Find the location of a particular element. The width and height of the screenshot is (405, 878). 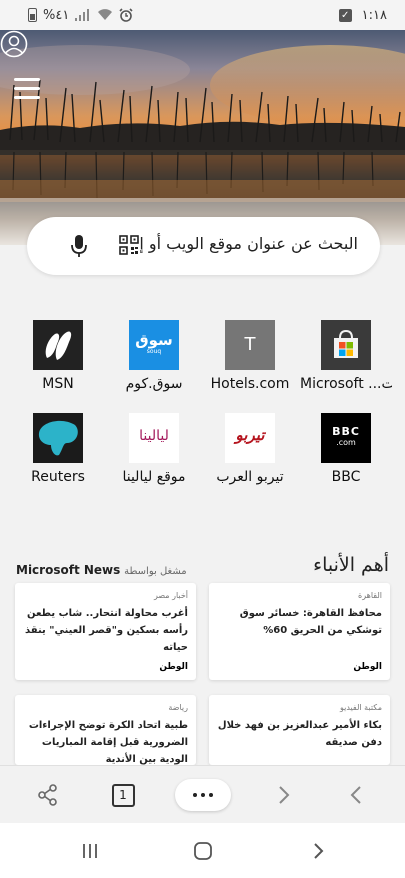

news-category: مكتبة الفيديو is located at coordinates (360, 707).